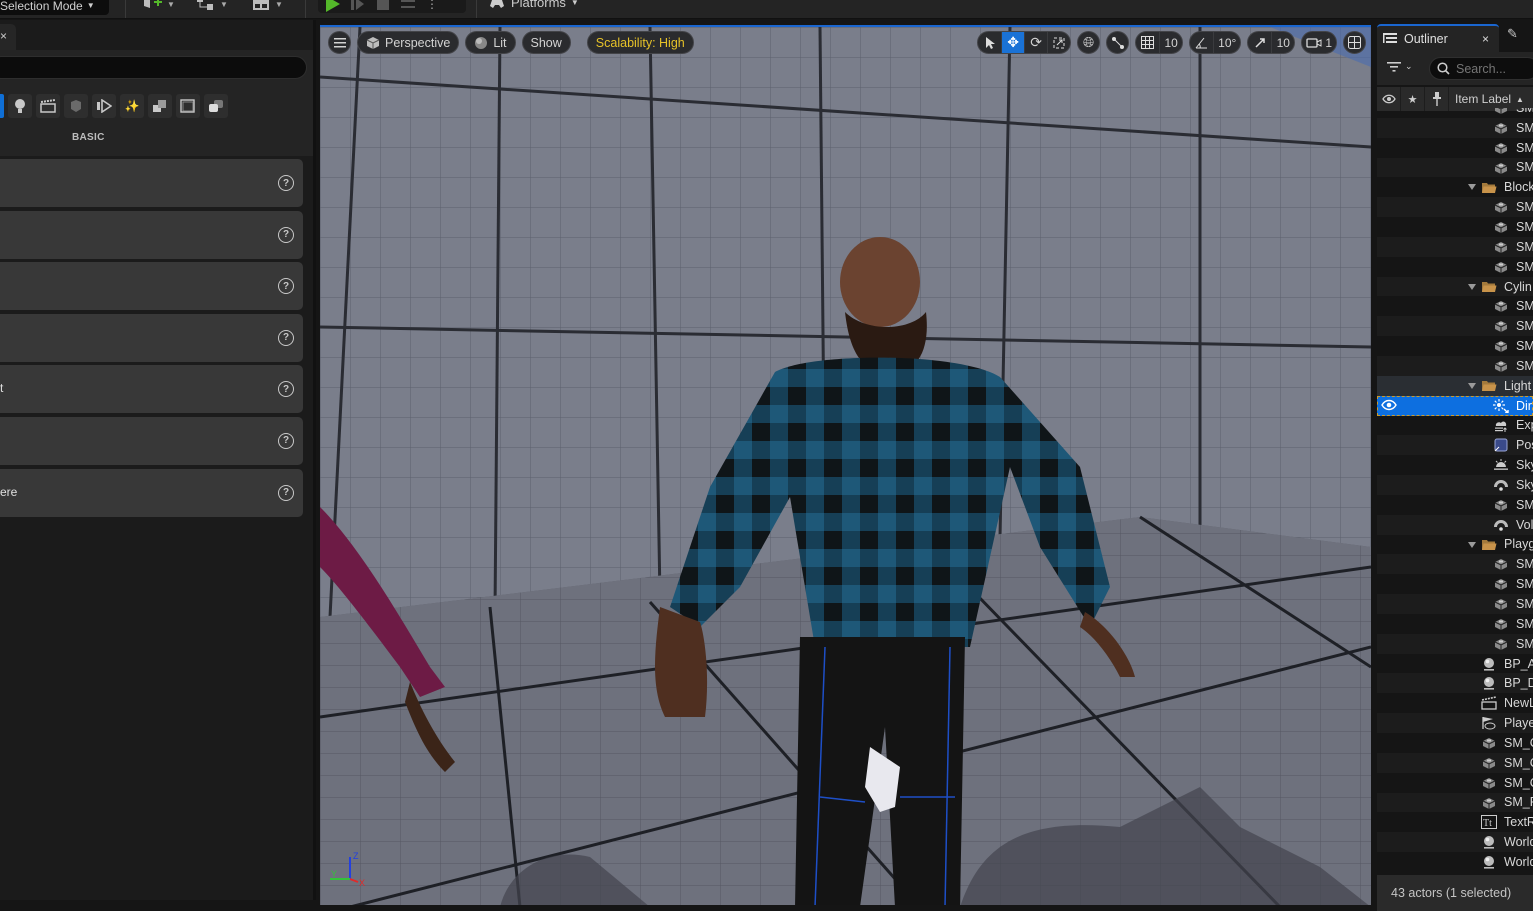 The height and width of the screenshot is (911, 1533). What do you see at coordinates (432, 5) in the screenshot?
I see `more-options-icon: ⋮` at bounding box center [432, 5].